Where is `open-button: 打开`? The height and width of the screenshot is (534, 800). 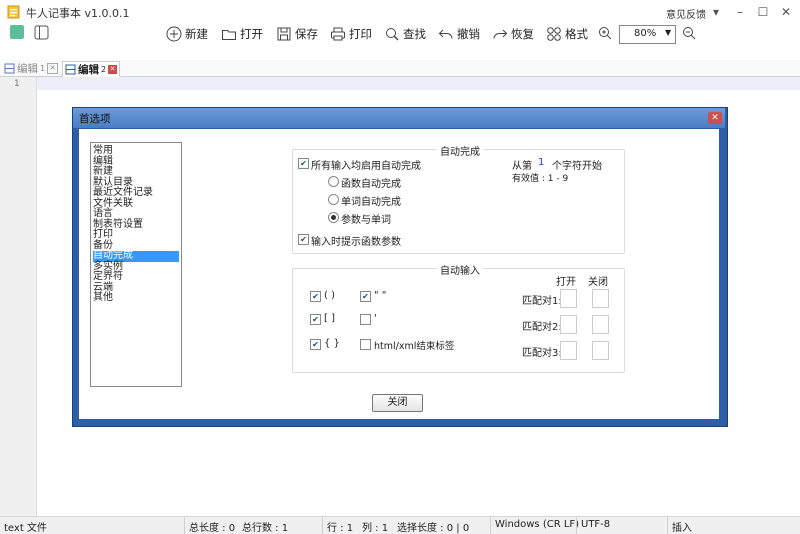 open-button: 打开 is located at coordinates (242, 34).